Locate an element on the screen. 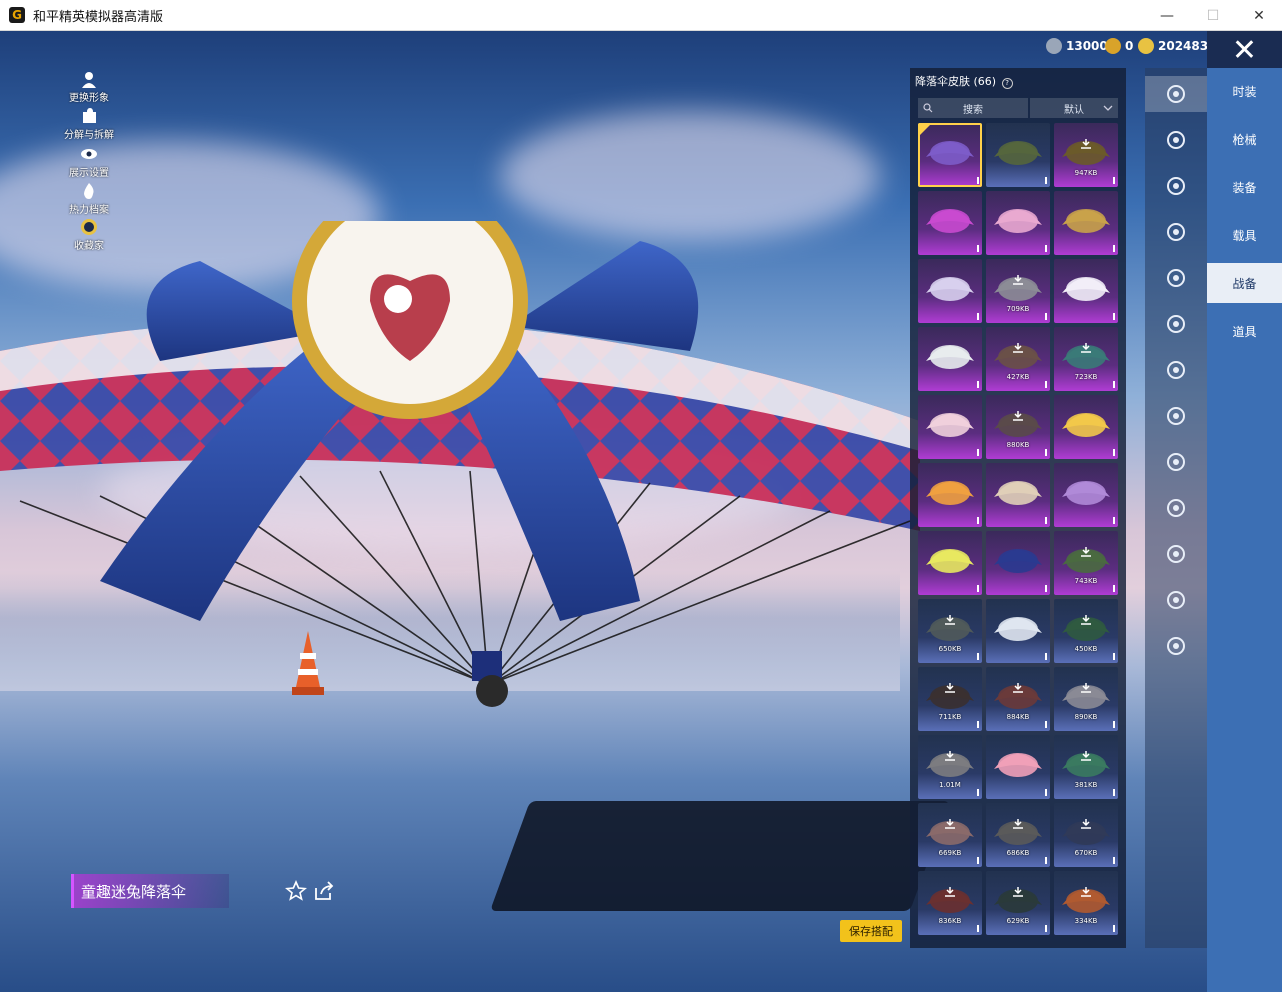 This screenshot has width=1282, height=992. skin-size-label: 334KB is located at coordinates (1086, 921).